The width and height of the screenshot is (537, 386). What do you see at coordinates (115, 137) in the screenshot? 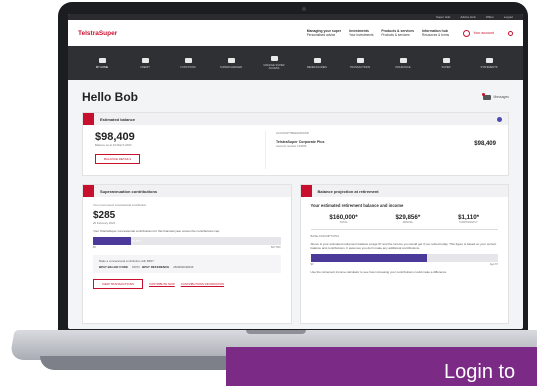
I see `balance-amount: $98,409` at bounding box center [115, 137].